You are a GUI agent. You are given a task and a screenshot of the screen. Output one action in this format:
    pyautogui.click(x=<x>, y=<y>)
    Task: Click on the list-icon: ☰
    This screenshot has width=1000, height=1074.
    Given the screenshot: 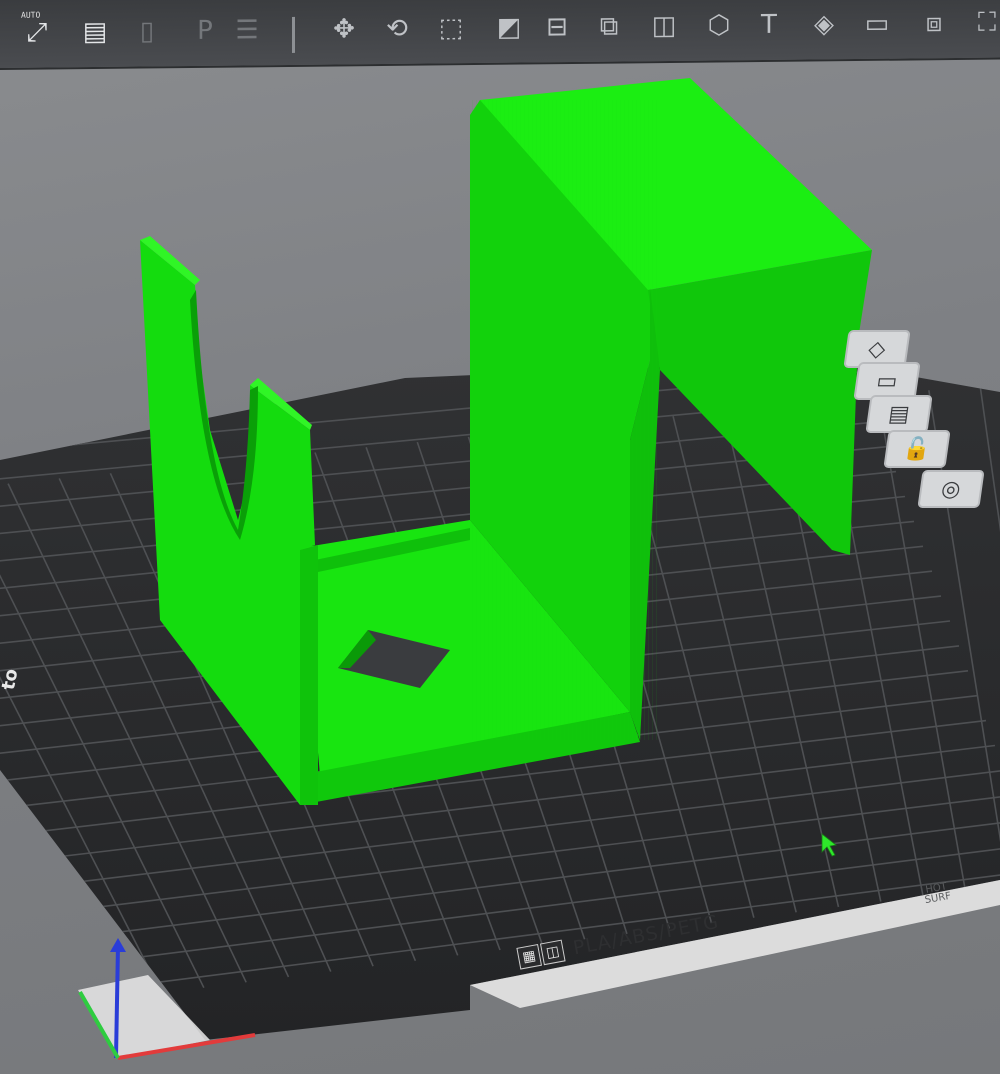 What is the action you would take?
    pyautogui.click(x=247, y=30)
    